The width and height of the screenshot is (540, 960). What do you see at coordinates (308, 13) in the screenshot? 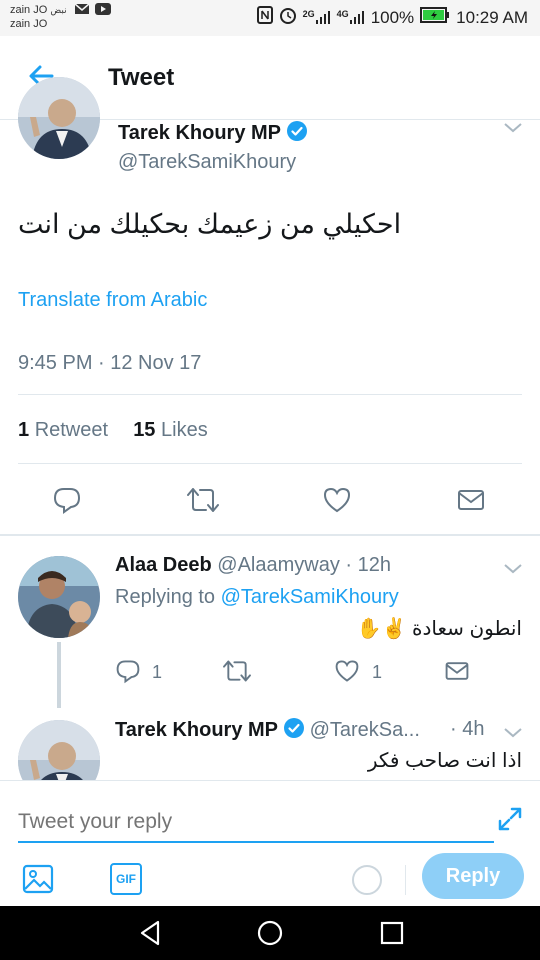
I see `network-2g-label: 2G` at bounding box center [308, 13].